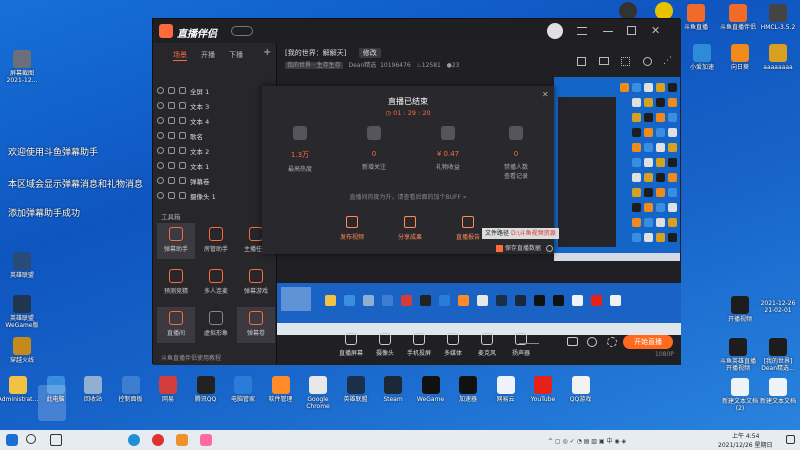 The image size is (800, 450). What do you see at coordinates (216, 241) in the screenshot?
I see `tool-button: 房管助手` at bounding box center [216, 241].